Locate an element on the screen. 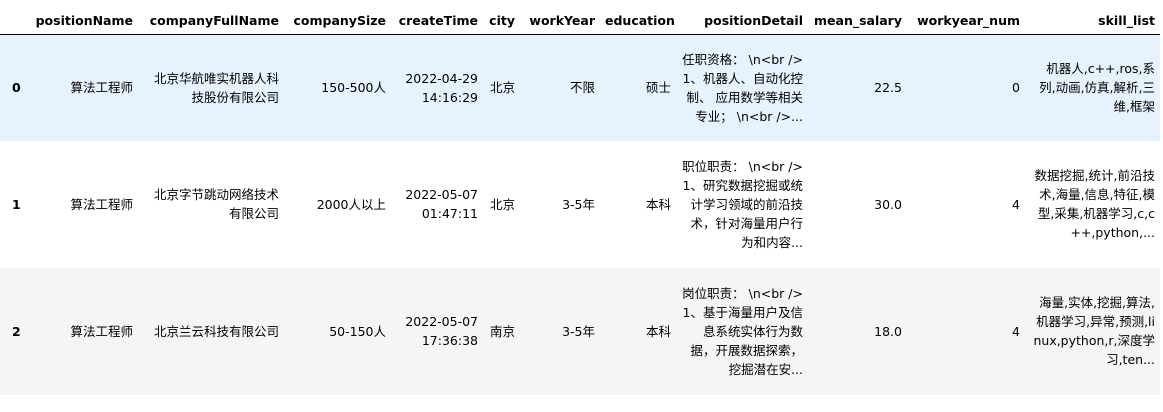 The width and height of the screenshot is (1163, 412). header-index is located at coordinates (15, 20).